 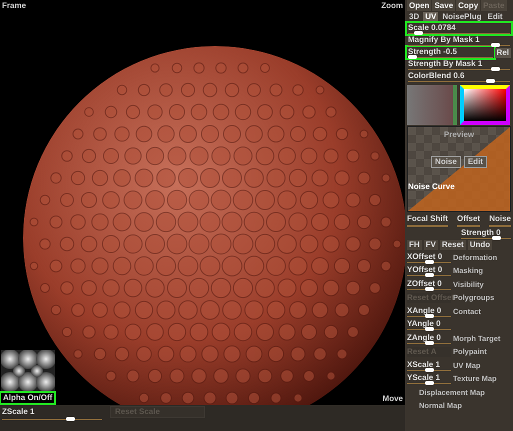 I want to click on curve-strength-slider: Strength 0, so click(x=486, y=233).